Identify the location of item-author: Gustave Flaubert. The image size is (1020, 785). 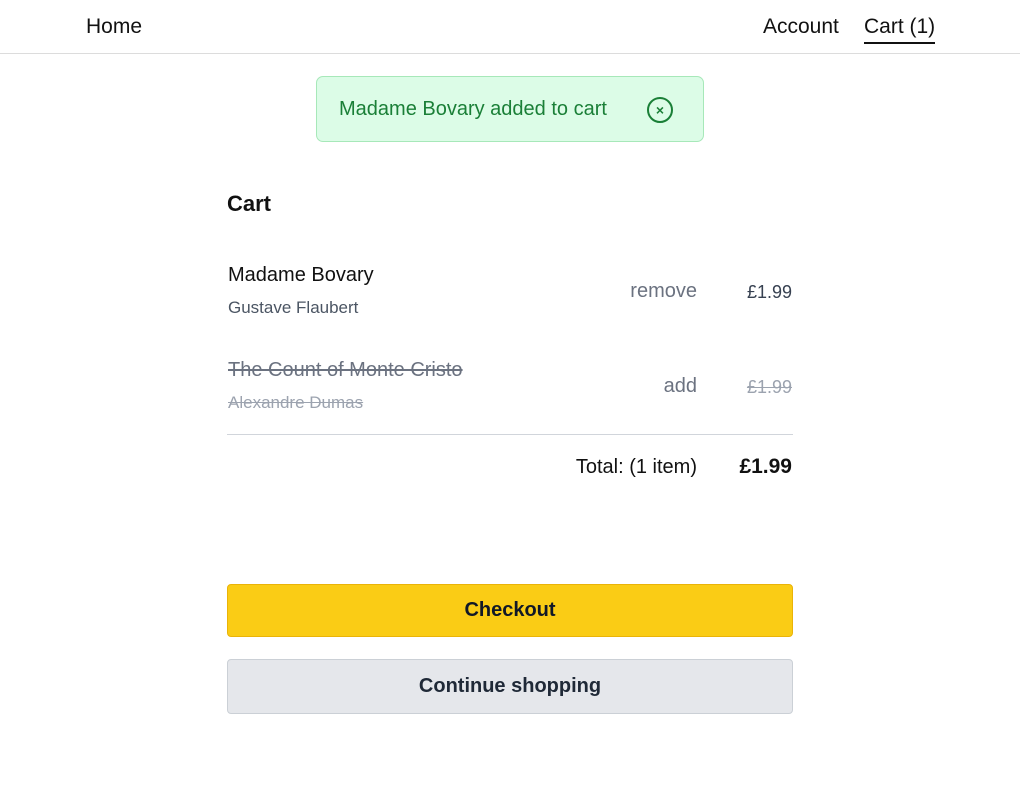
(293, 307).